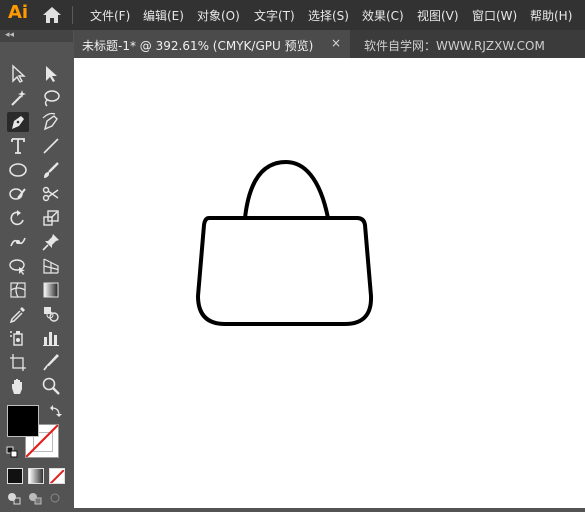 This screenshot has height=512, width=585. Describe the element at coordinates (336, 43) in the screenshot. I see `close-tab-button: ×` at that location.